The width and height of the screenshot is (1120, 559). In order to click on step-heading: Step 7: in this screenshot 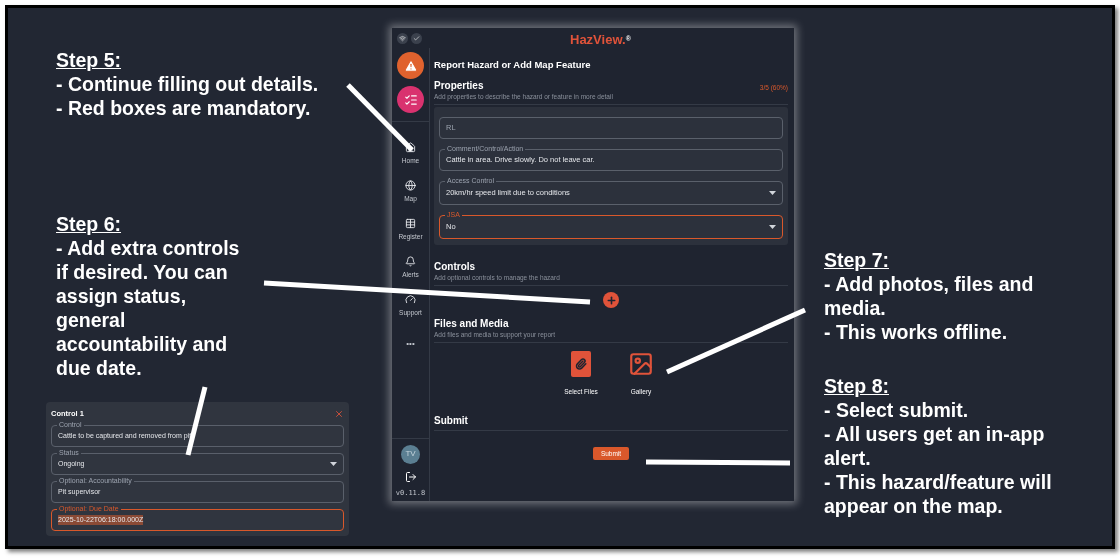, I will do `click(856, 260)`.